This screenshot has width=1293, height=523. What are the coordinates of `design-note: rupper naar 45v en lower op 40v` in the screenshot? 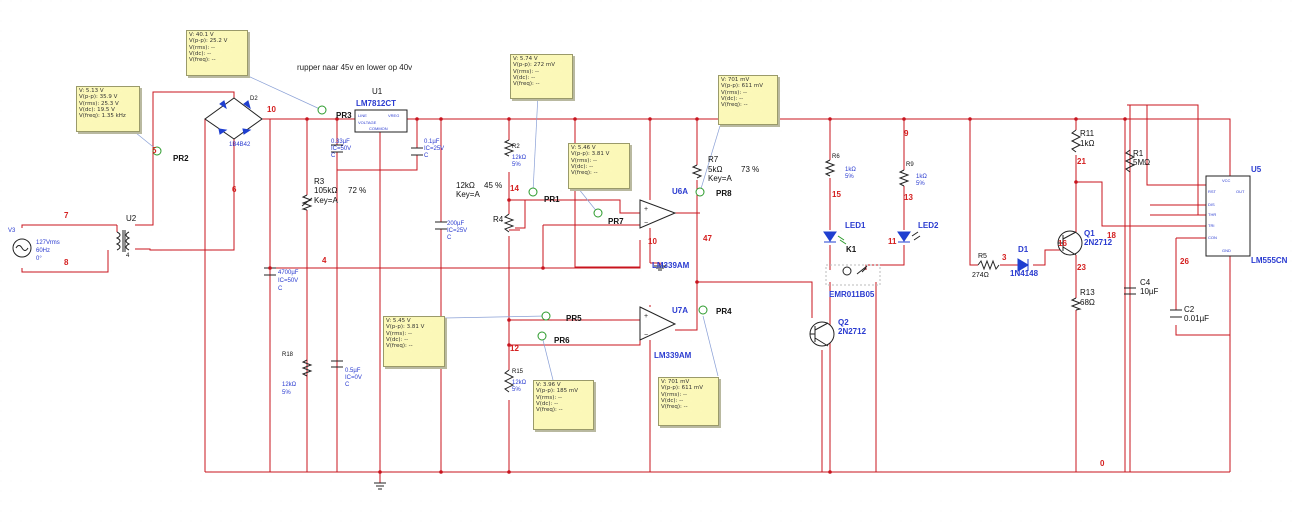 It's located at (355, 67).